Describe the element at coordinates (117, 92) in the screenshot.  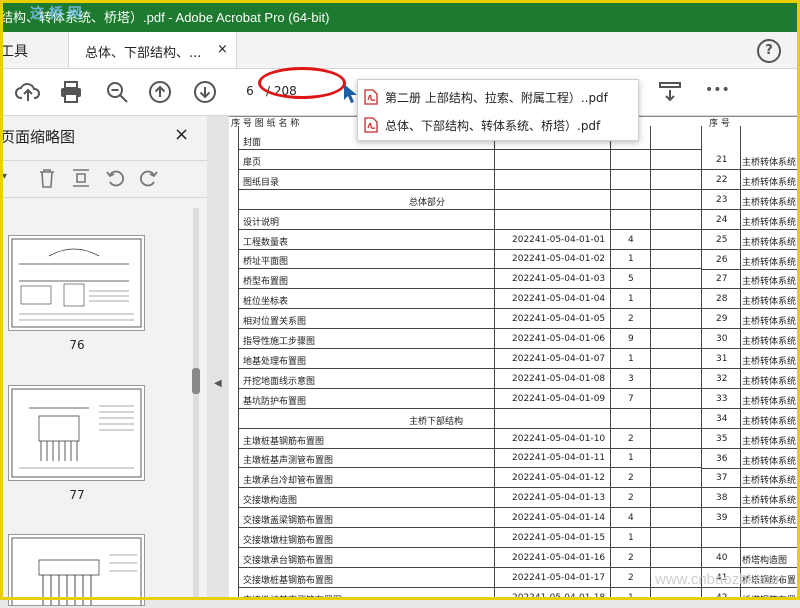
I see `zoom-out-icon` at that location.